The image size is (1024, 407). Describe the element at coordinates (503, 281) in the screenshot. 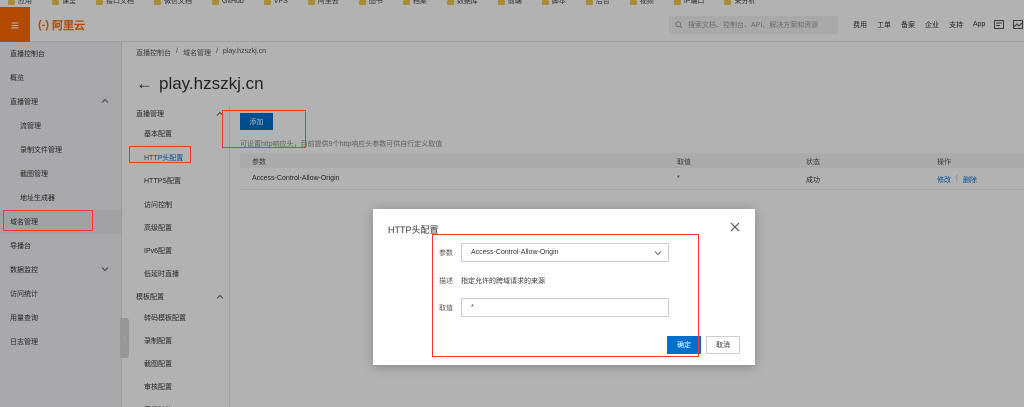

I see `desc-value: 指定允许的跨域请求的来源` at that location.